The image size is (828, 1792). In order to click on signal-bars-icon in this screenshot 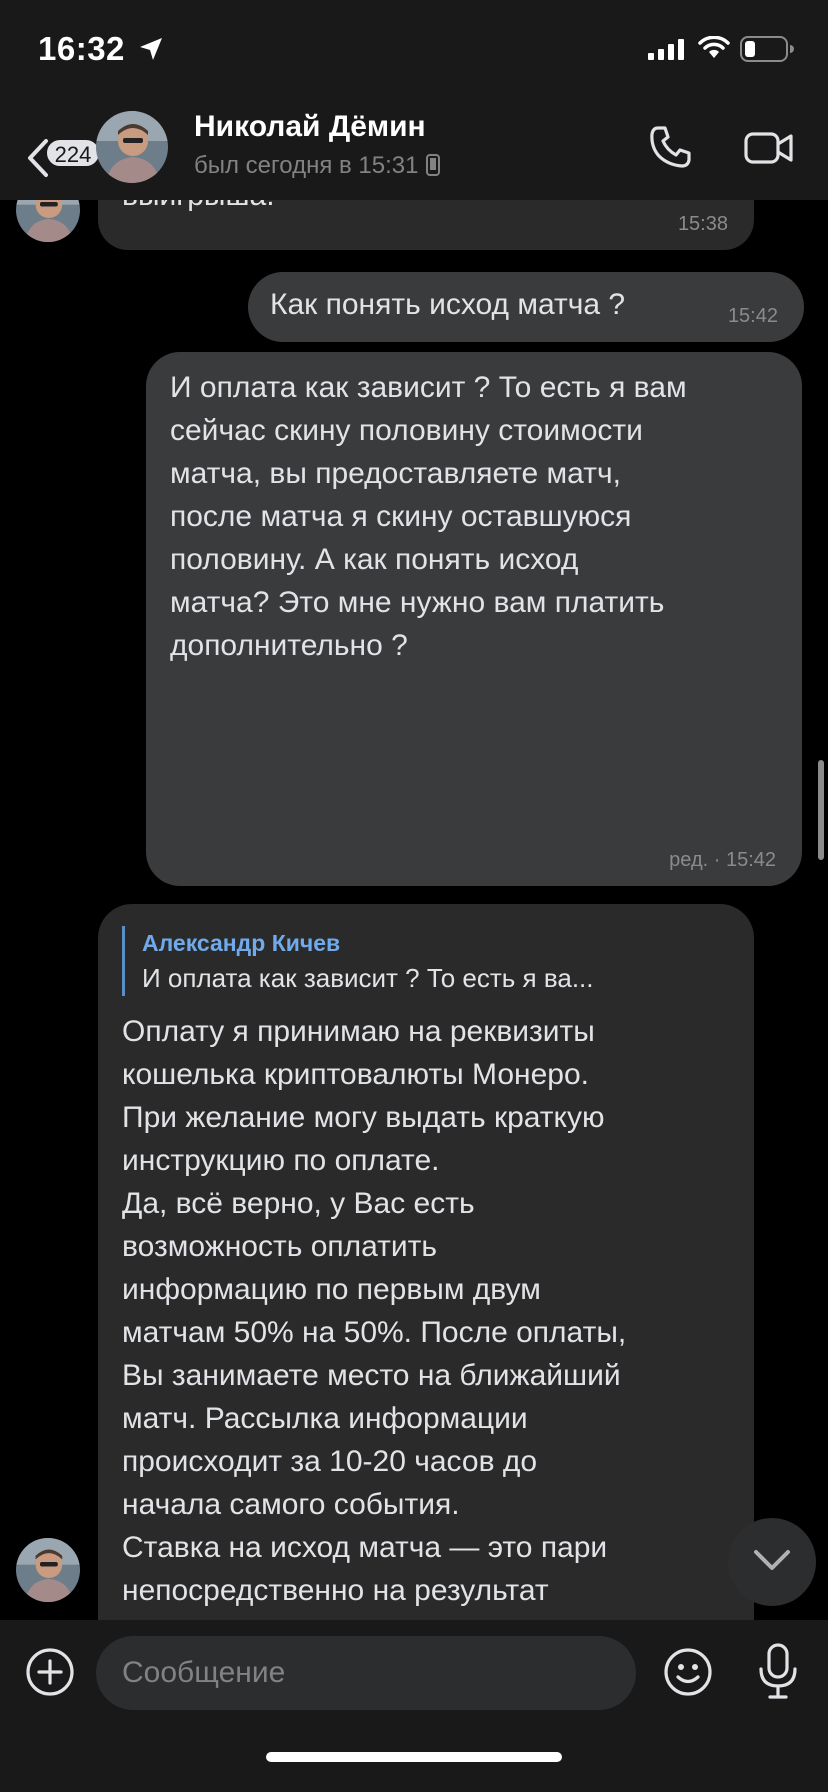, I will do `click(667, 51)`.